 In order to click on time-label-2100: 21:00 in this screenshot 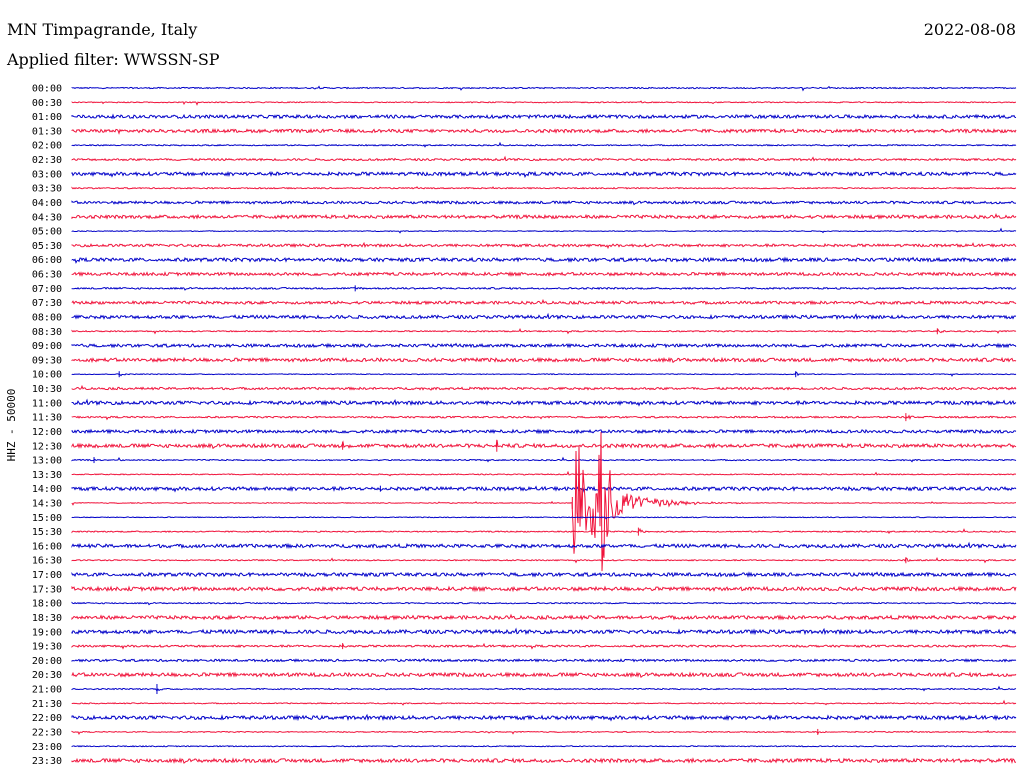, I will do `click(47, 690)`.